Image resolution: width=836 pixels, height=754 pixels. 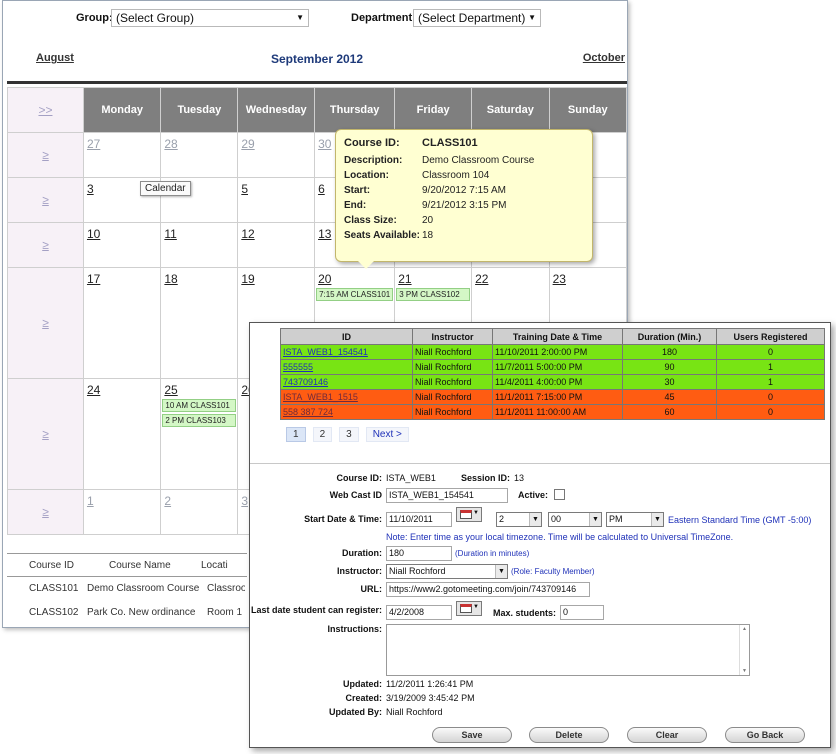 What do you see at coordinates (122, 277) in the screenshot?
I see `day-number: 17` at bounding box center [122, 277].